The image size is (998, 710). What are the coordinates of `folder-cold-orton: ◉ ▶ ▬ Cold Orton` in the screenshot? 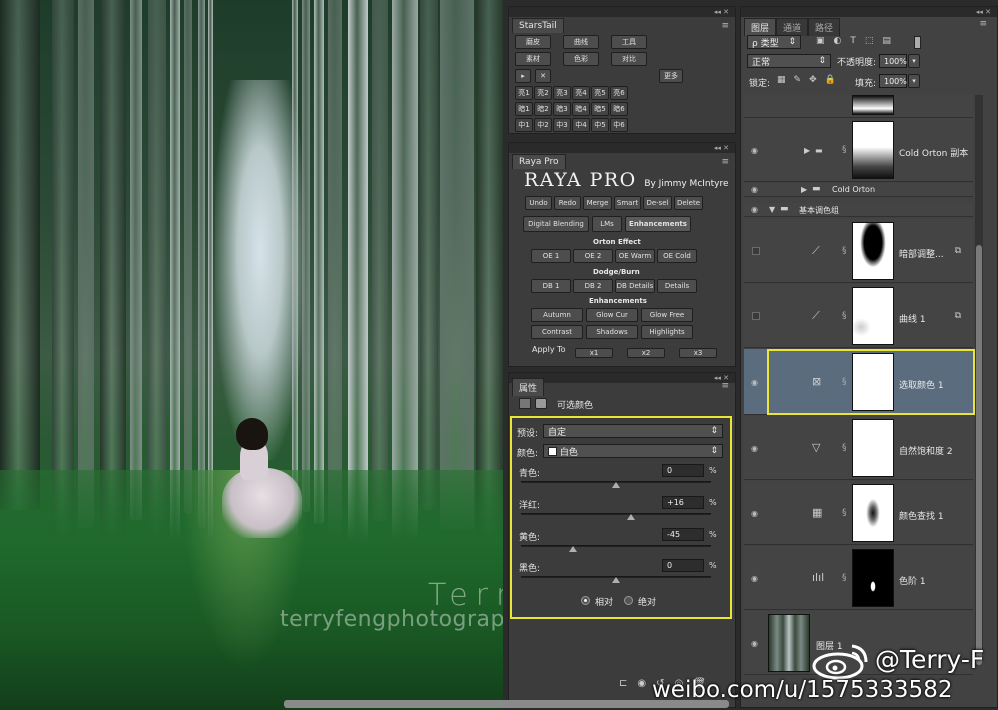 It's located at (858, 190).